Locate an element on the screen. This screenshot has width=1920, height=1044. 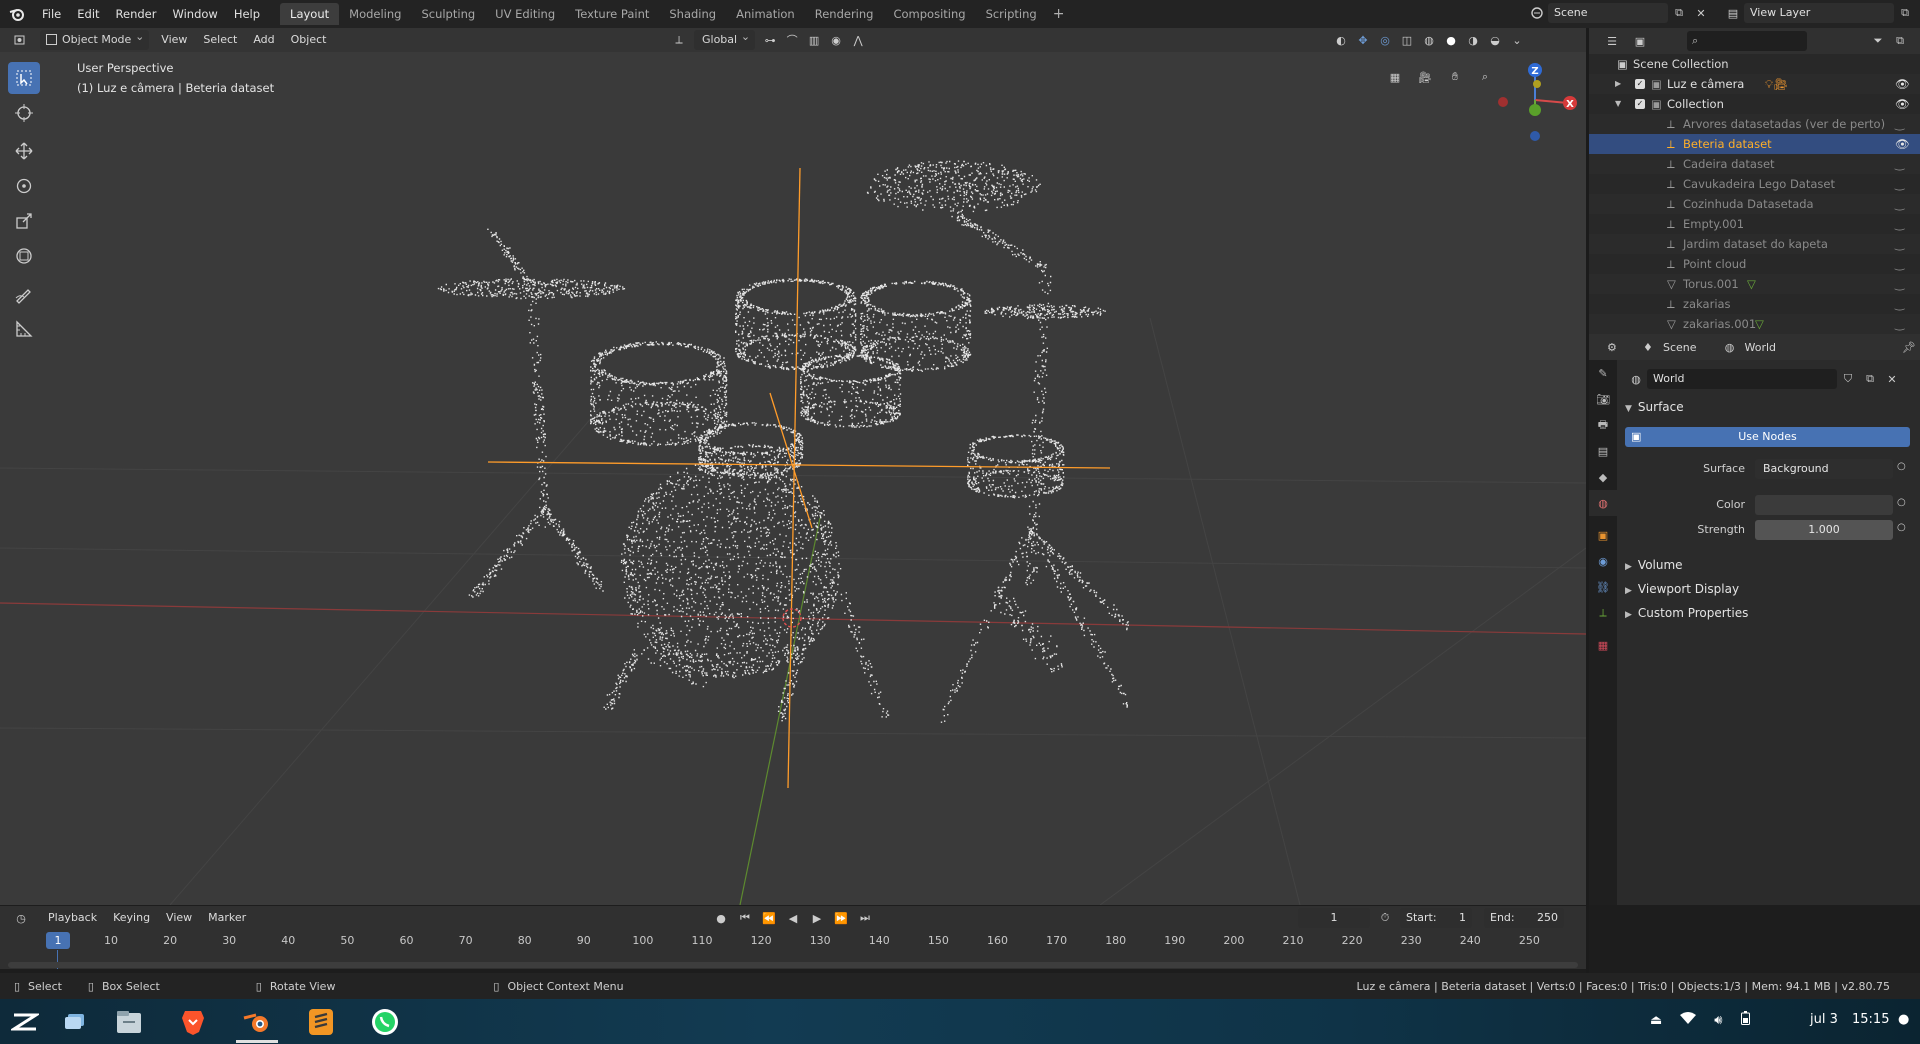
tab-layout: Layout is located at coordinates (310, 14).